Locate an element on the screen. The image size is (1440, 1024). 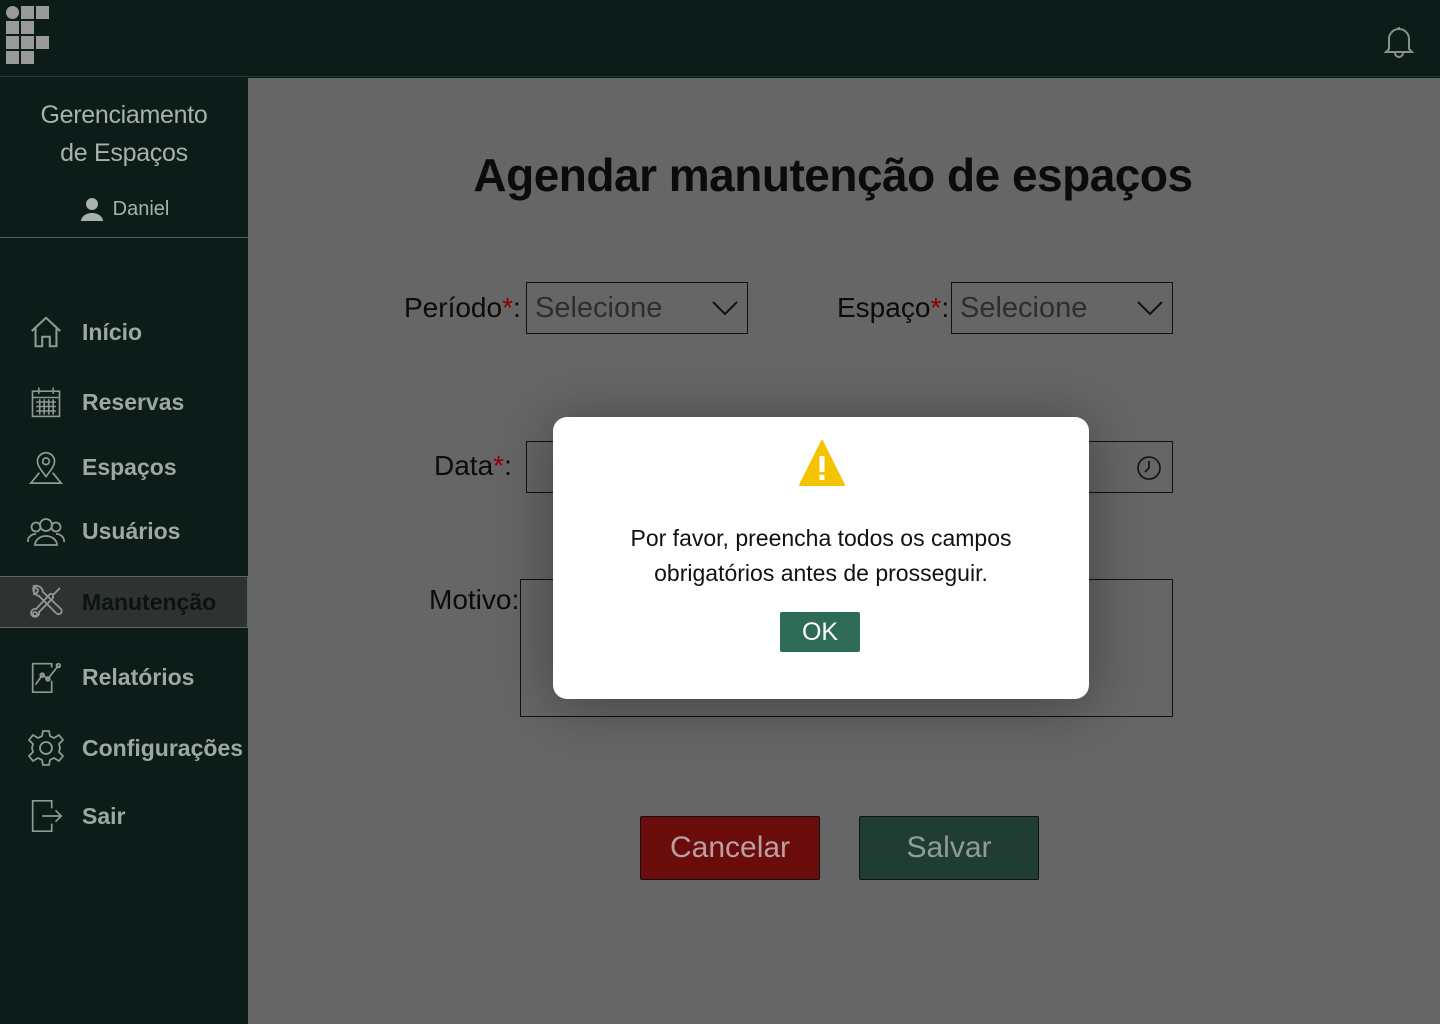
sidebar-item-label: Espaços is located at coordinates (129, 466).